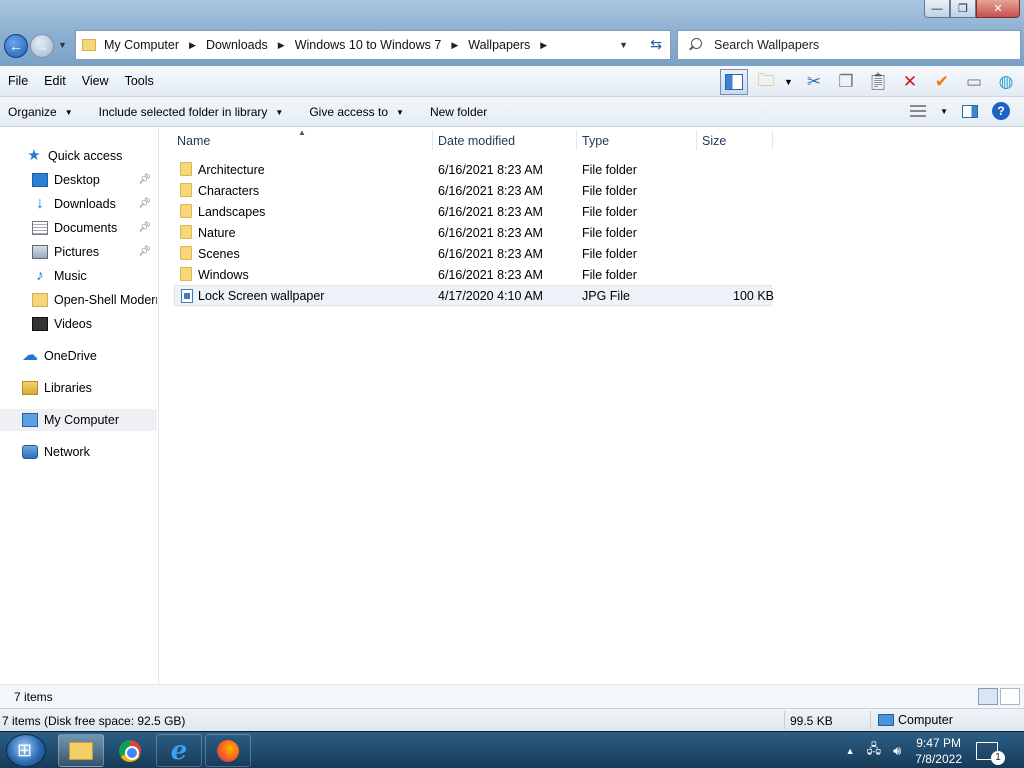 Image resolution: width=1024 pixels, height=768 pixels. Describe the element at coordinates (476, 141) in the screenshot. I see `column-header-date: Date modified` at that location.